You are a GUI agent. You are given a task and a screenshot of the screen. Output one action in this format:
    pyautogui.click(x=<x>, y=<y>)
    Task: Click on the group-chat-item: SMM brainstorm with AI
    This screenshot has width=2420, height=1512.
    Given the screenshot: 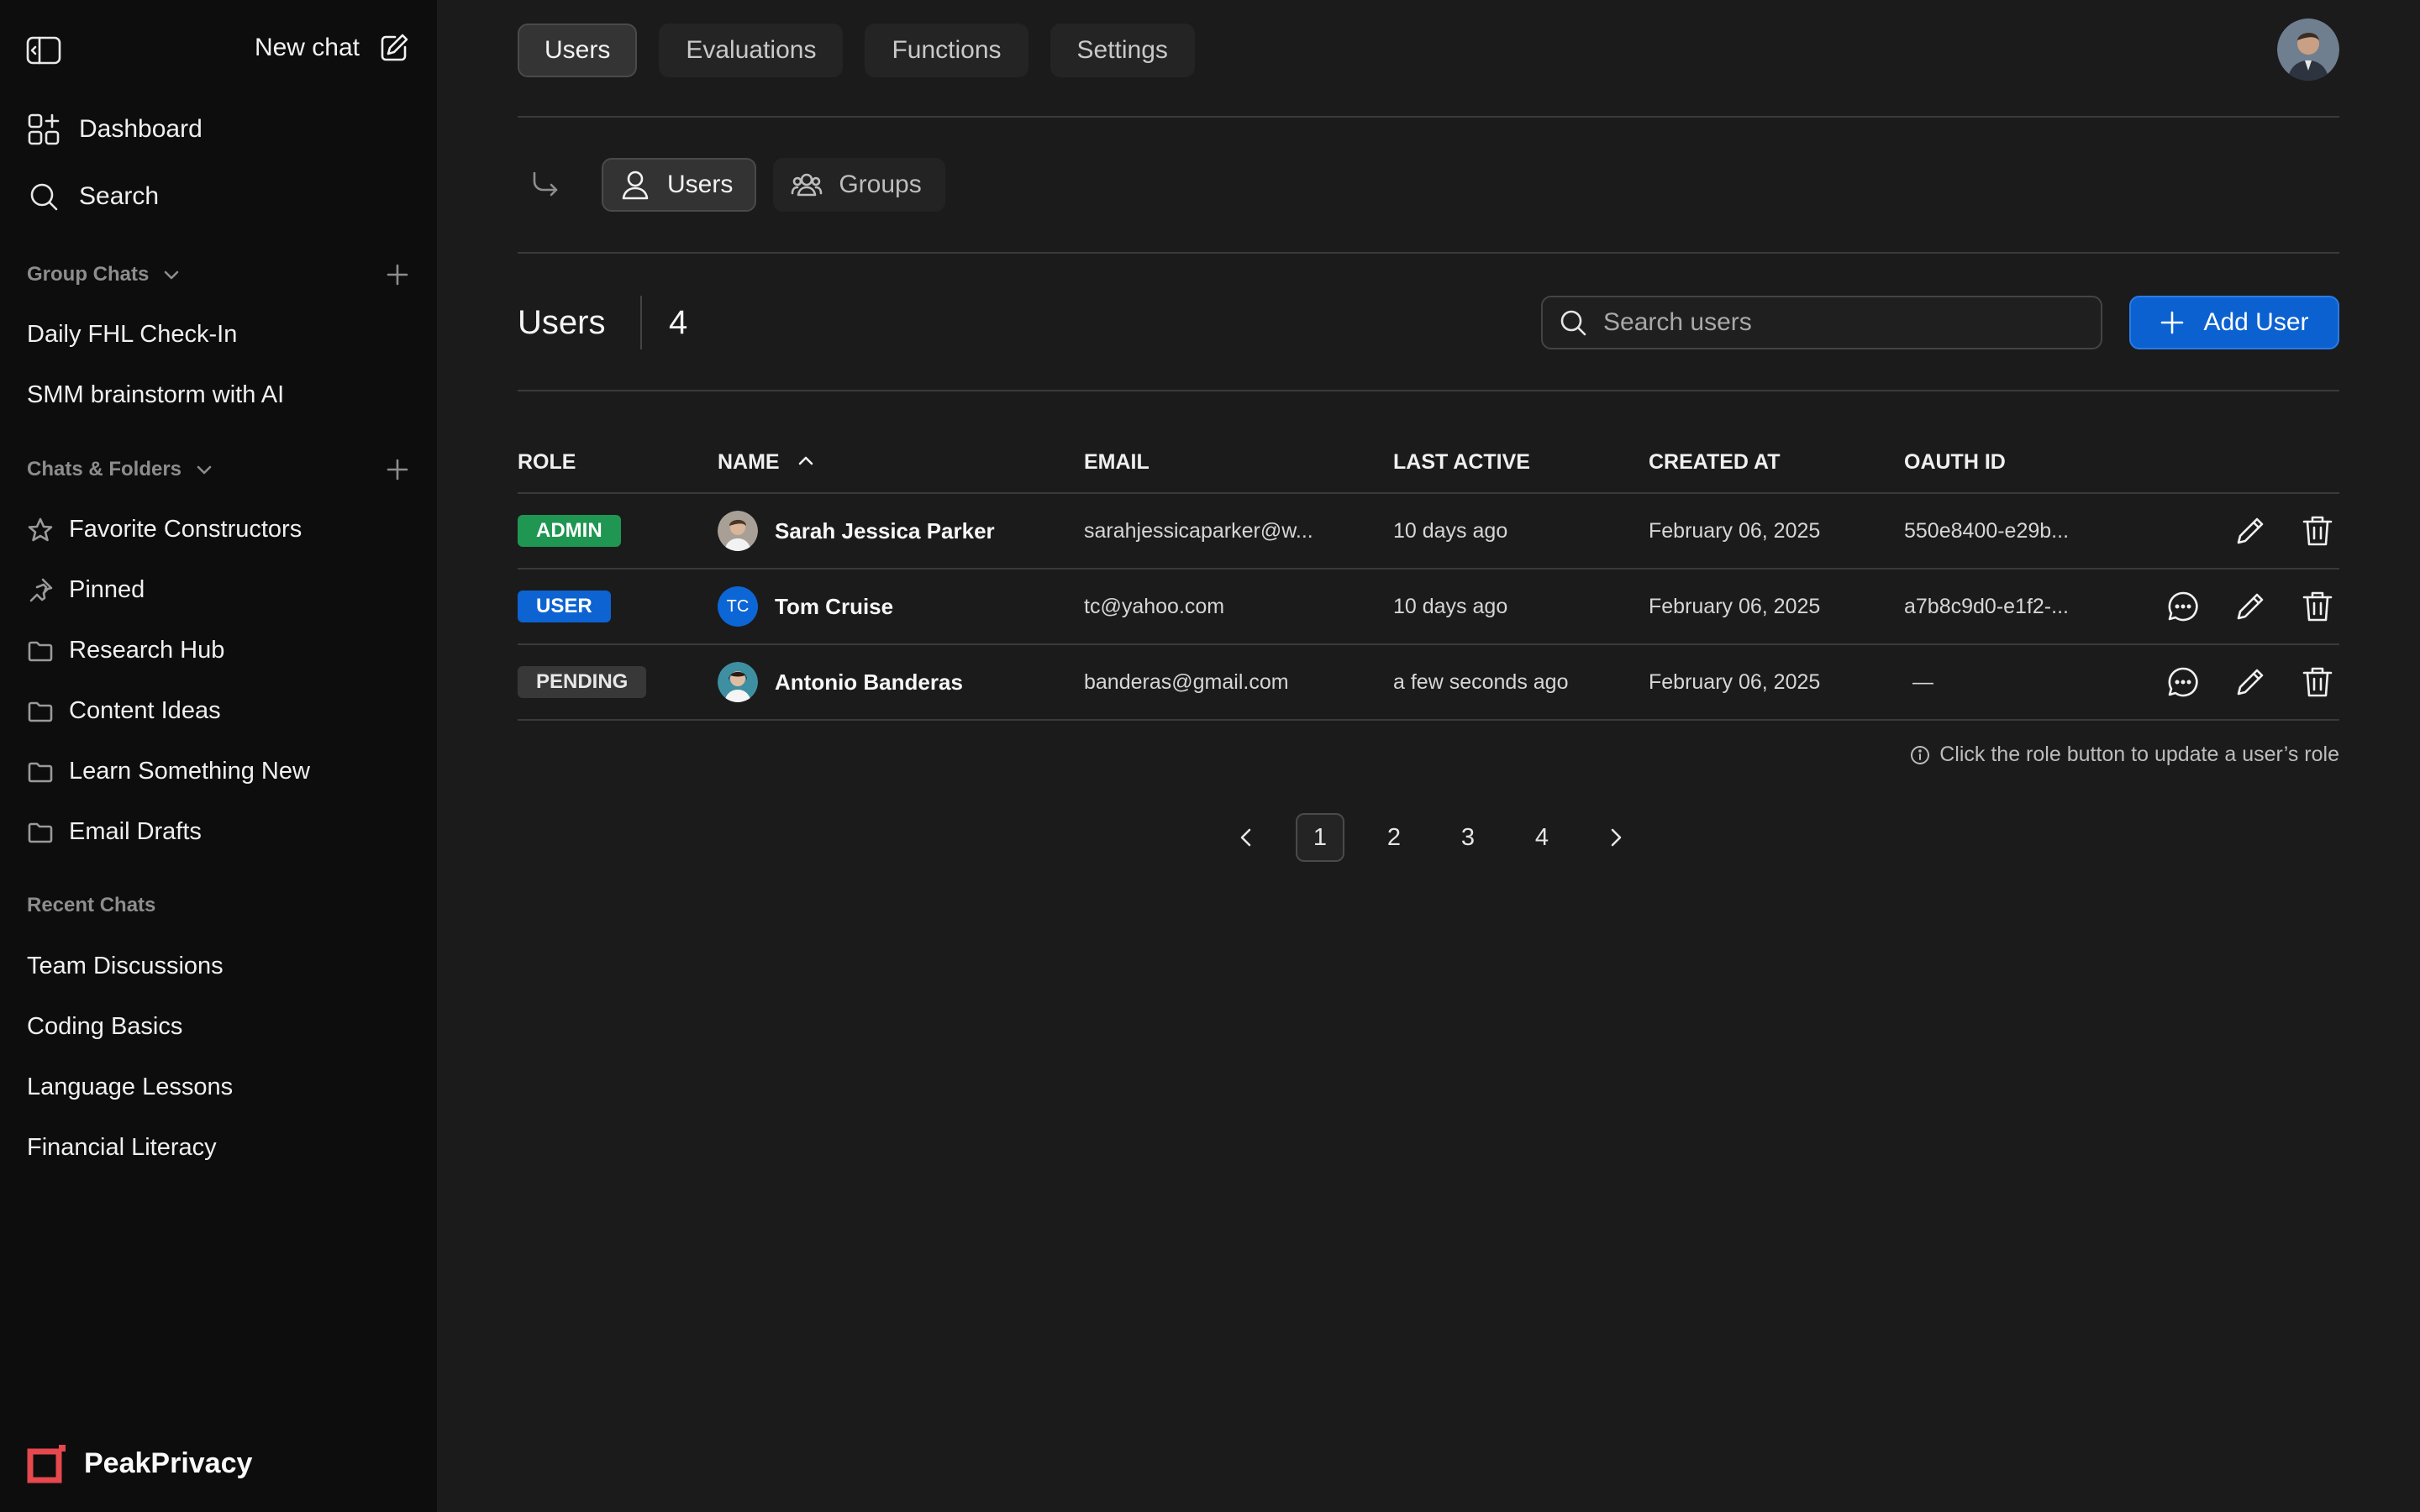 What is the action you would take?
    pyautogui.click(x=155, y=395)
    